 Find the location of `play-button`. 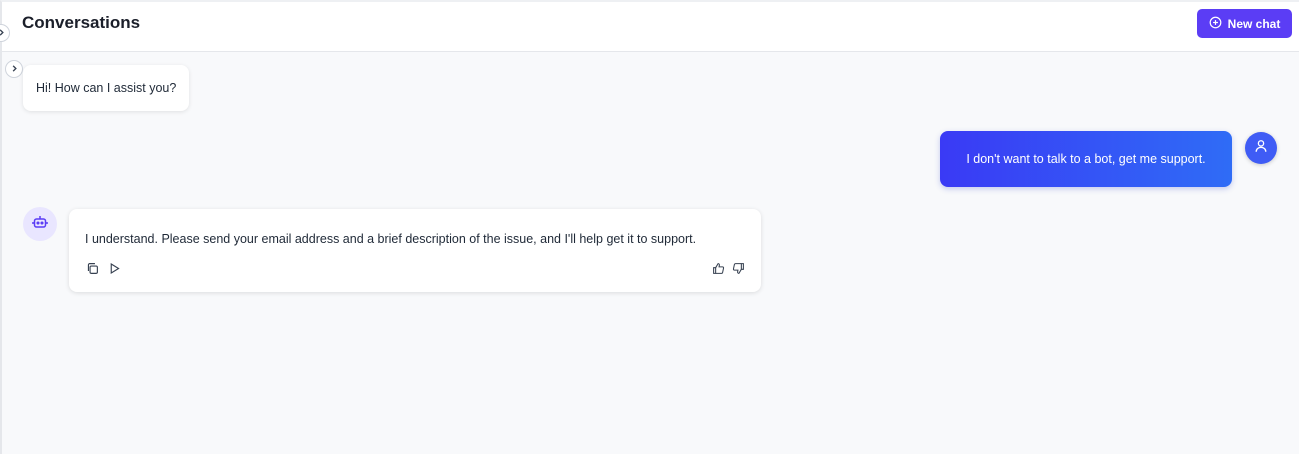

play-button is located at coordinates (114, 271).